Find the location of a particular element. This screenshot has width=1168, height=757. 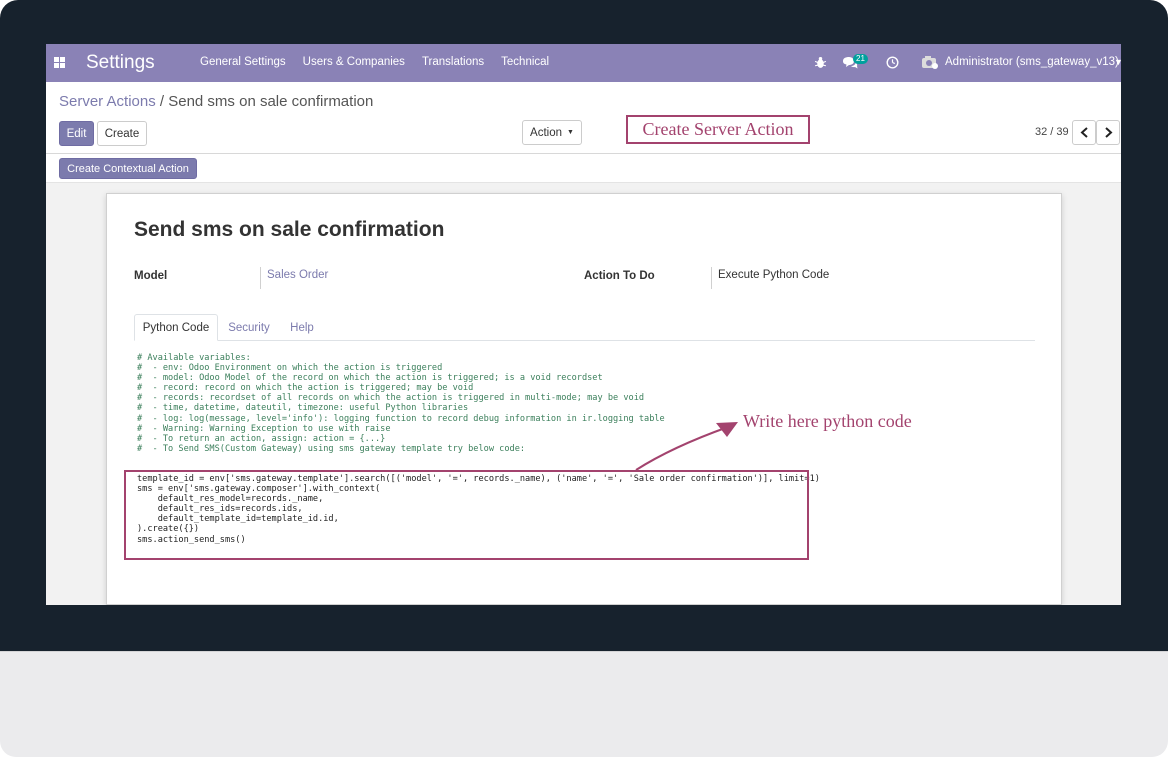

monitor-chin is located at coordinates (584, 704).